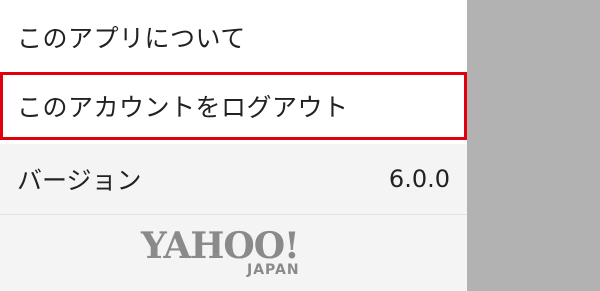 The height and width of the screenshot is (291, 600). I want to click on yahoo-japan-logo: YAHOO! JAPAN, so click(234, 253).